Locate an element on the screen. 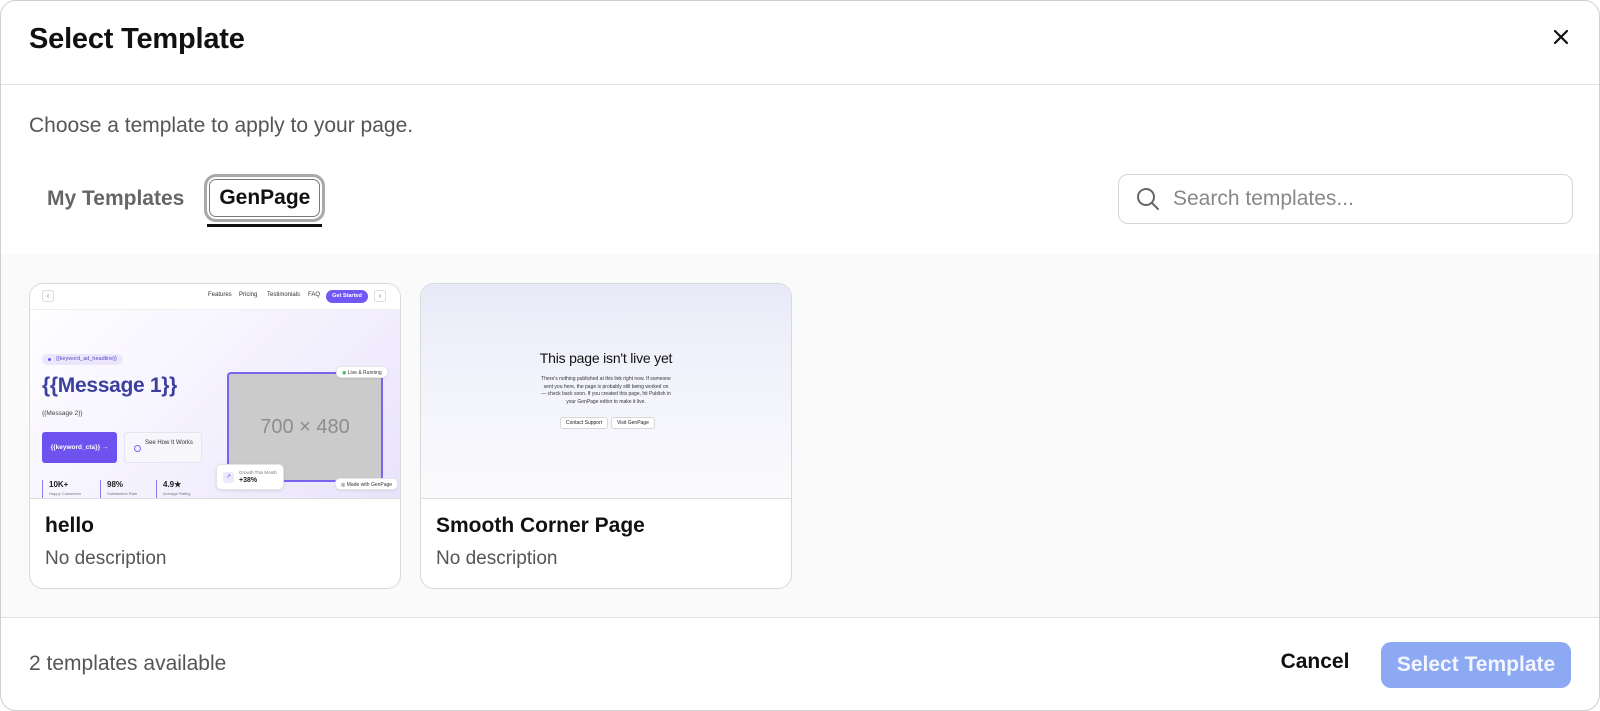  active-tab-indicator is located at coordinates (265, 225).